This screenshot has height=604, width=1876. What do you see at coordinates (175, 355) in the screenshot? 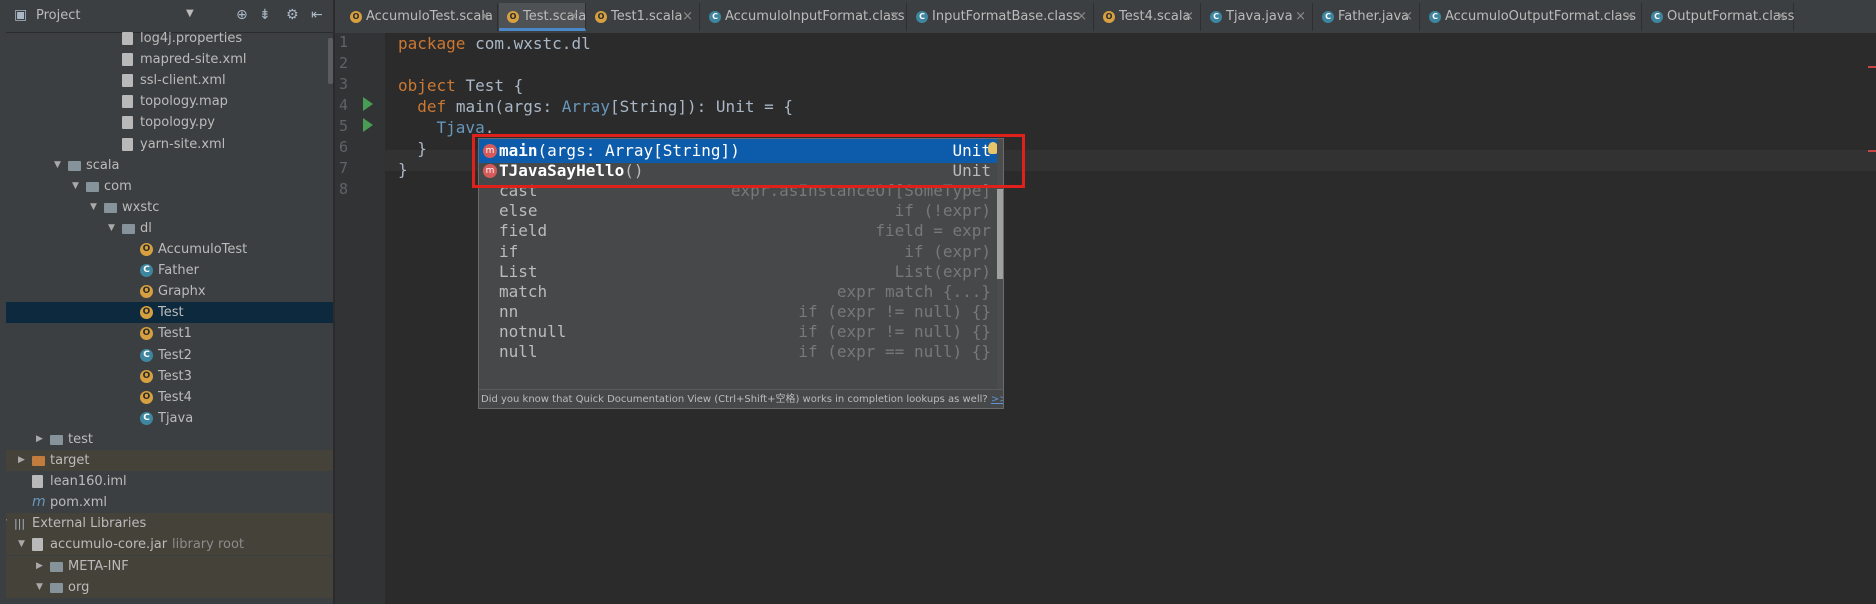
I see `tree-item-label: Test2` at bounding box center [175, 355].